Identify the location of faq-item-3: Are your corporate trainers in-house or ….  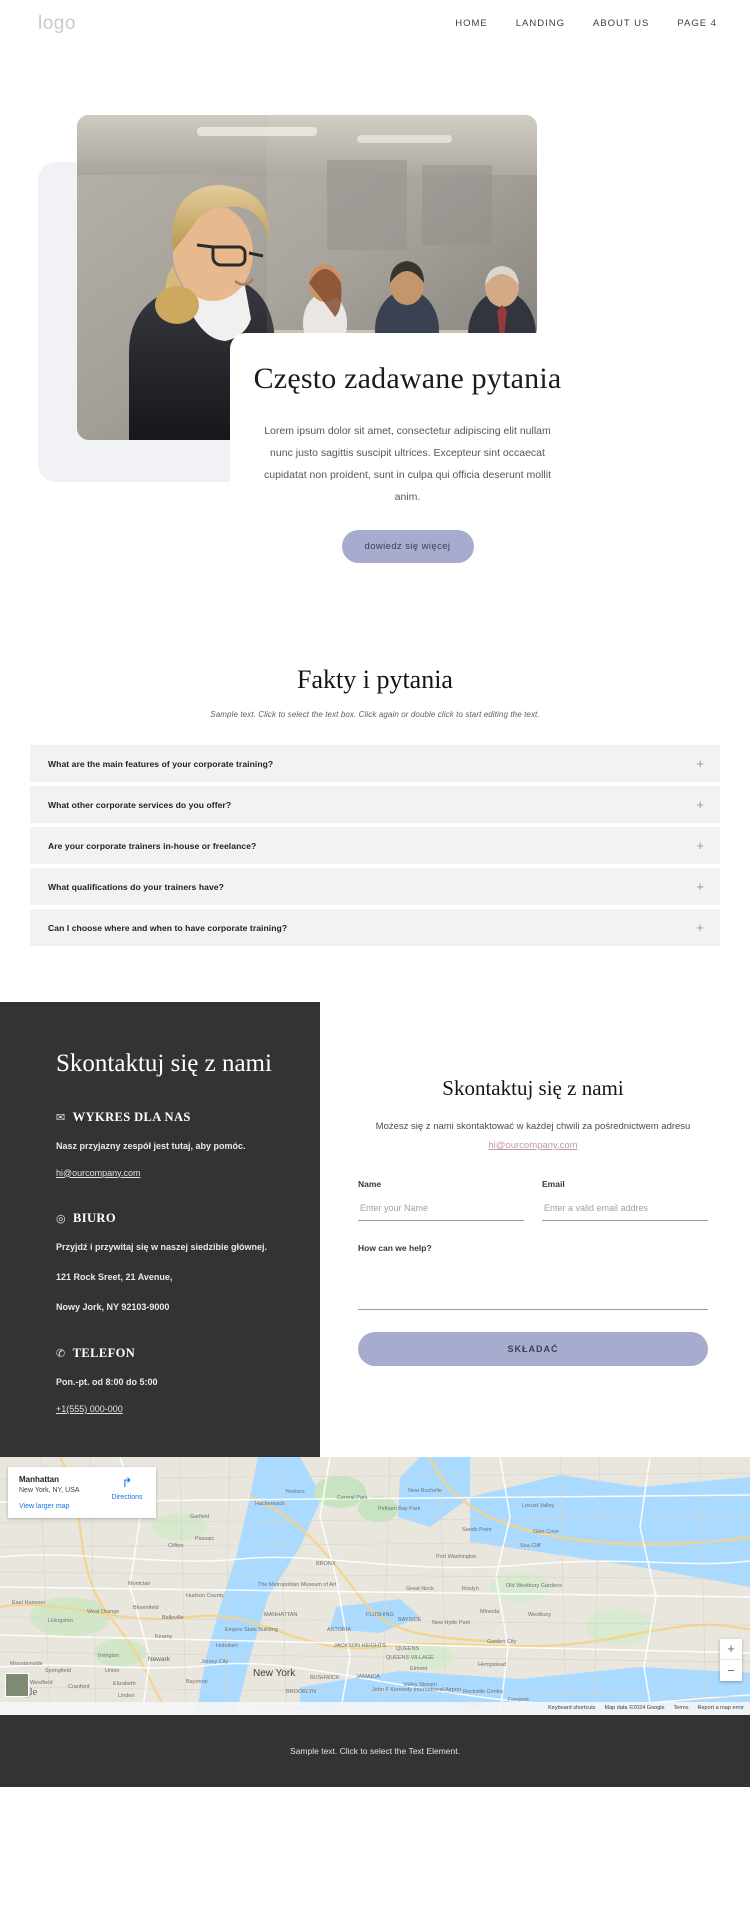
(375, 845).